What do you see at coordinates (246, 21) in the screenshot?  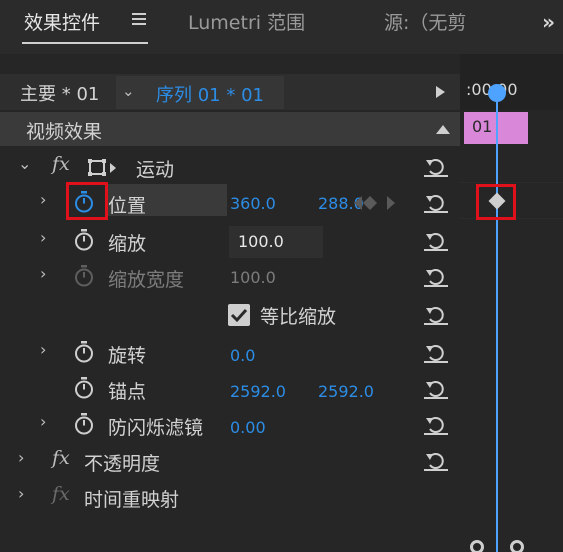 I see `tab-lumetri-scopes: Lumetri 范围` at bounding box center [246, 21].